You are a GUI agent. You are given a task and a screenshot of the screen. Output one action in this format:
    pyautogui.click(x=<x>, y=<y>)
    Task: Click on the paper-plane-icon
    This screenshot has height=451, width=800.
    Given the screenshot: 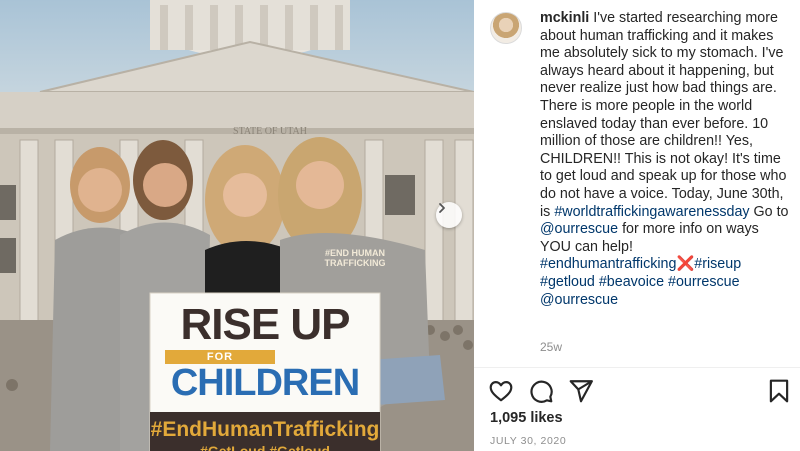 What is the action you would take?
    pyautogui.click(x=581, y=391)
    